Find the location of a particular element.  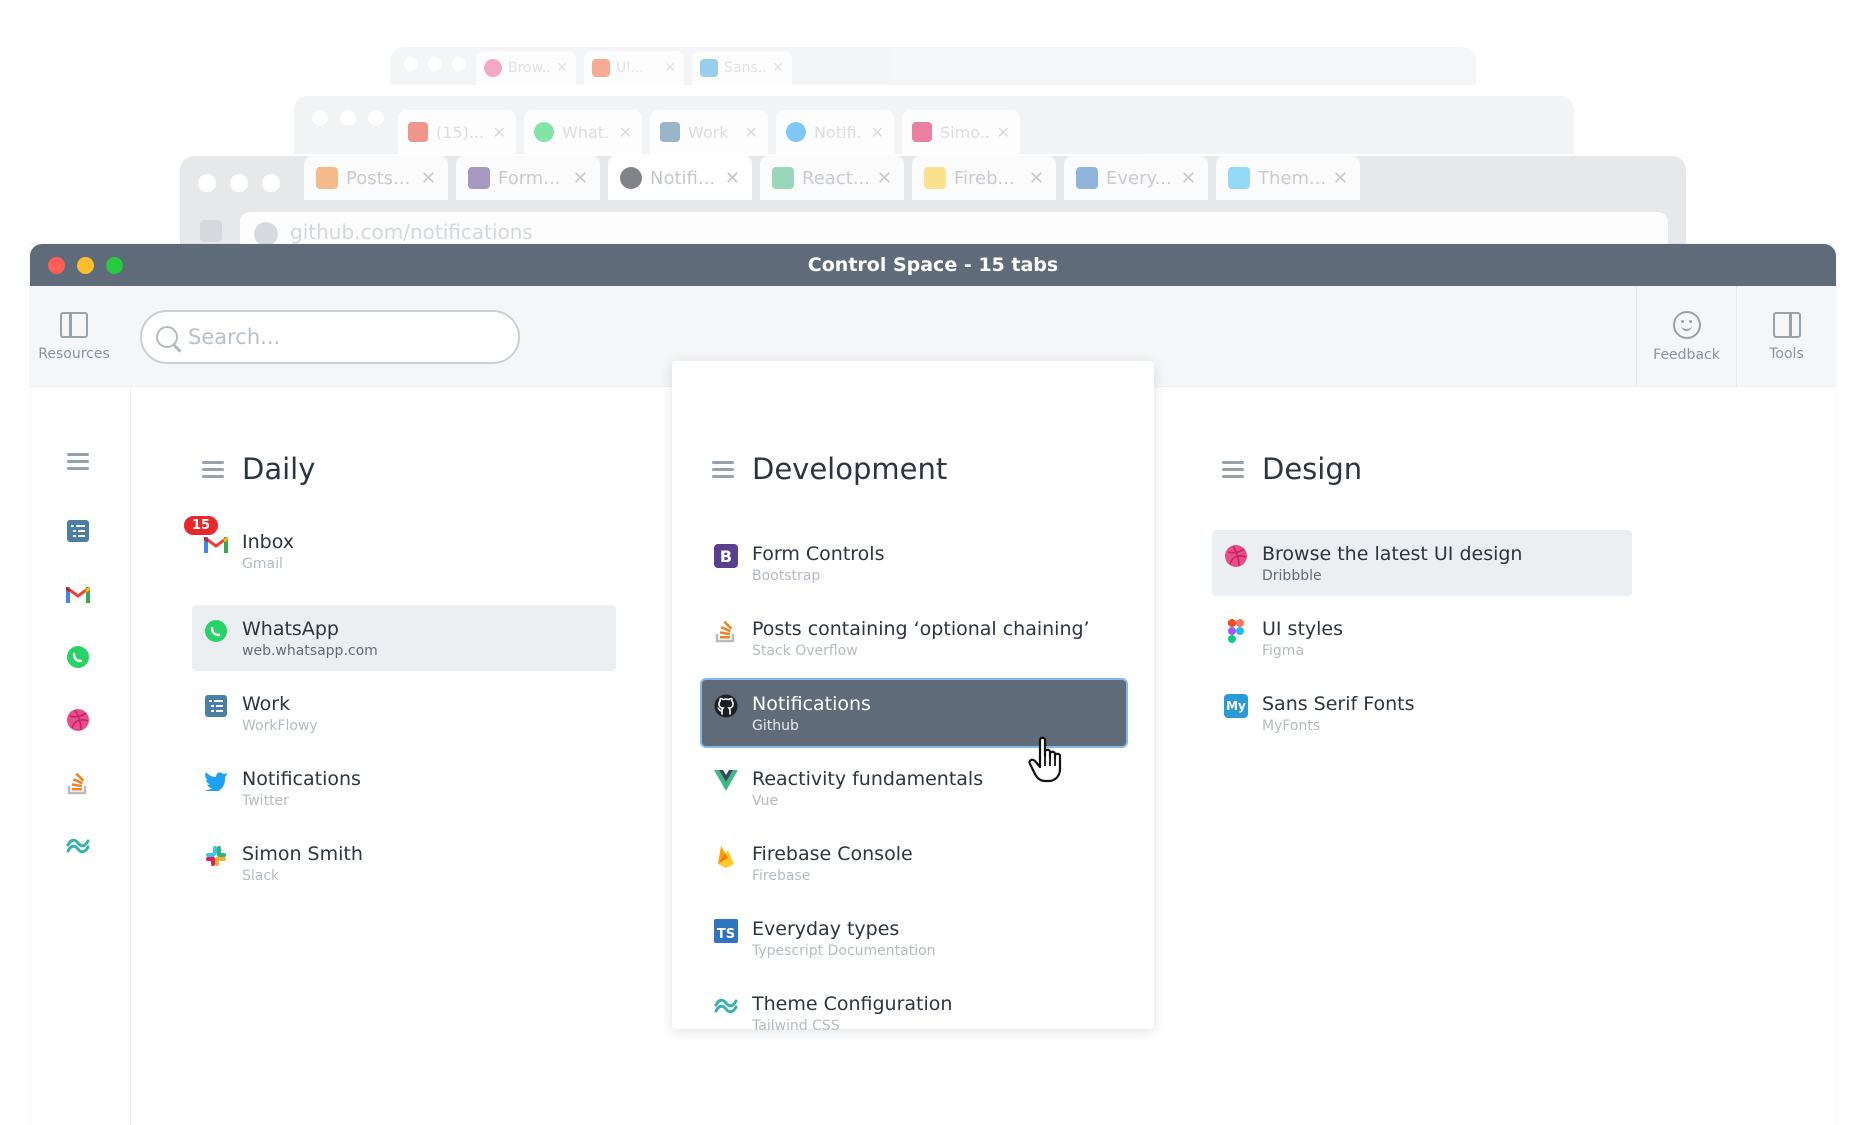

search-icon is located at coordinates (167, 337).